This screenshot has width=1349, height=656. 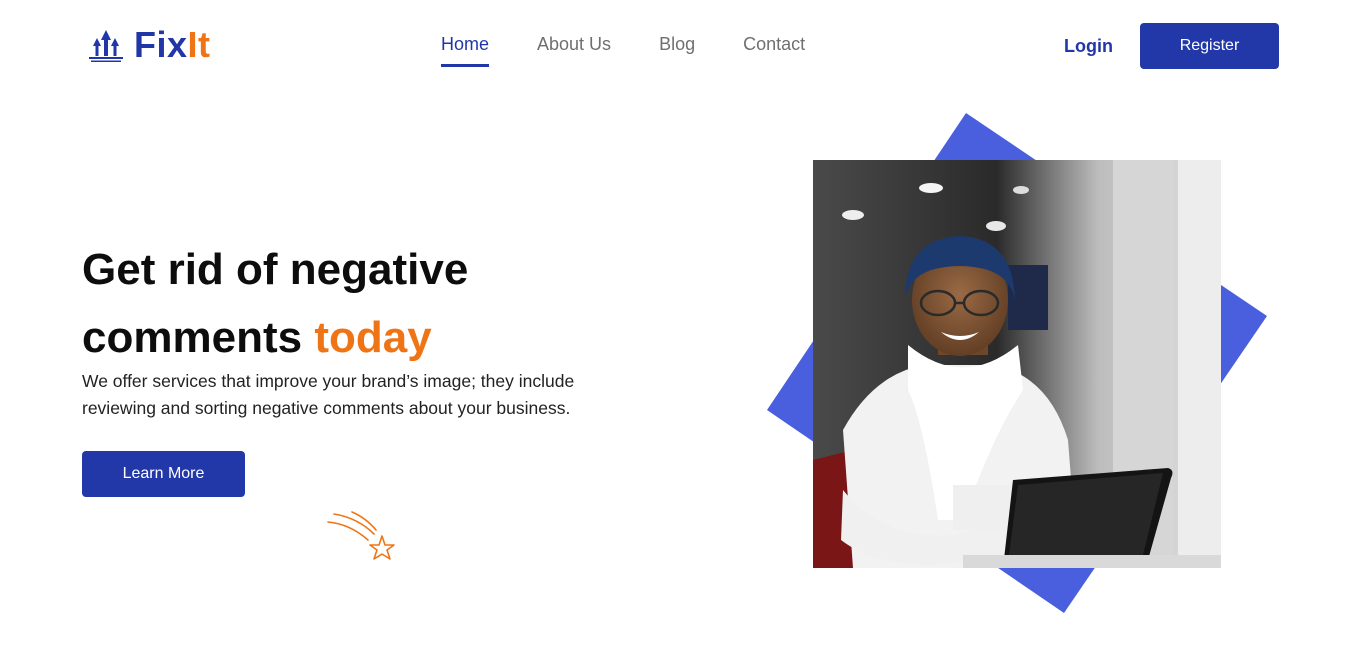 What do you see at coordinates (106, 46) in the screenshot?
I see `logo-arrows-icon` at bounding box center [106, 46].